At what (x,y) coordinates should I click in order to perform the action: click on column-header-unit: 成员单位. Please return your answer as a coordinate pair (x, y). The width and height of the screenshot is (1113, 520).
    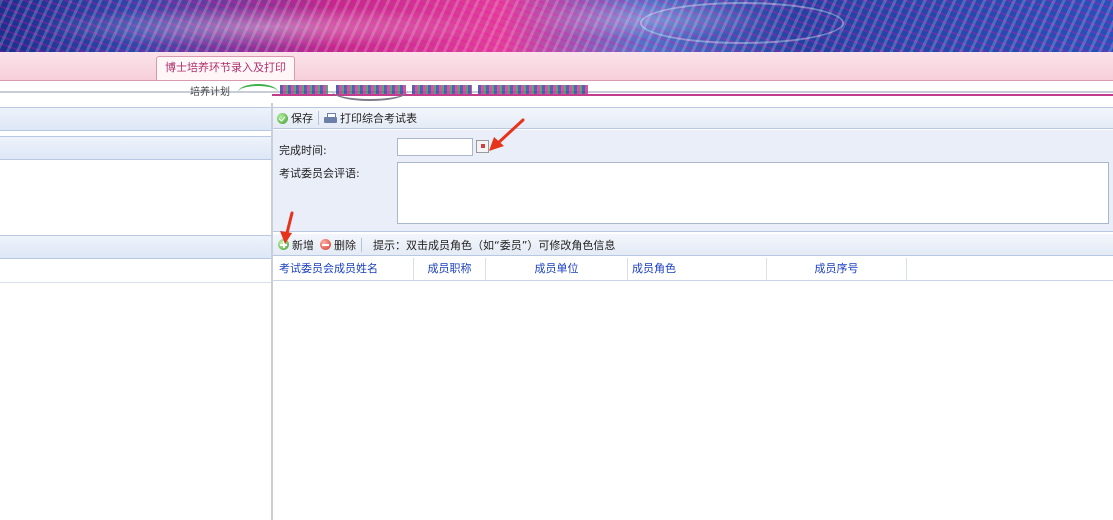
    Looking at the image, I should click on (557, 269).